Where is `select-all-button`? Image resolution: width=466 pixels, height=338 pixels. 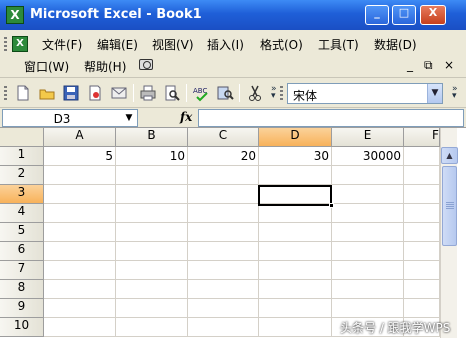 select-all-button is located at coordinates (22, 137).